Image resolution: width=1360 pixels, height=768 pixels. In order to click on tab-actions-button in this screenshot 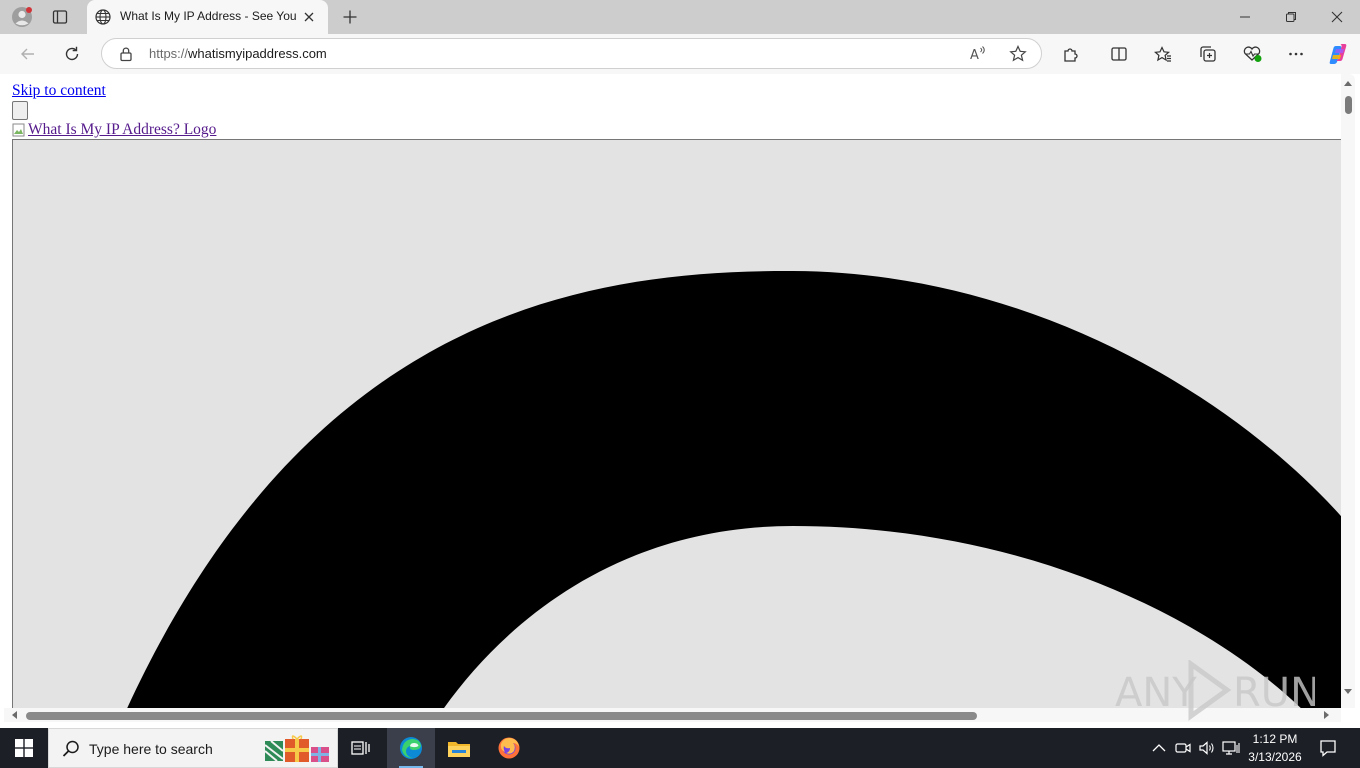, I will do `click(60, 17)`.